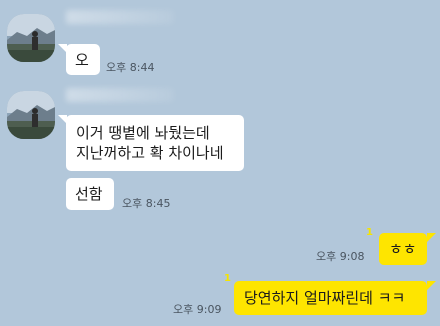 This screenshot has width=440, height=326. What do you see at coordinates (340, 256) in the screenshot?
I see `message-time: 오후 9:08` at bounding box center [340, 256].